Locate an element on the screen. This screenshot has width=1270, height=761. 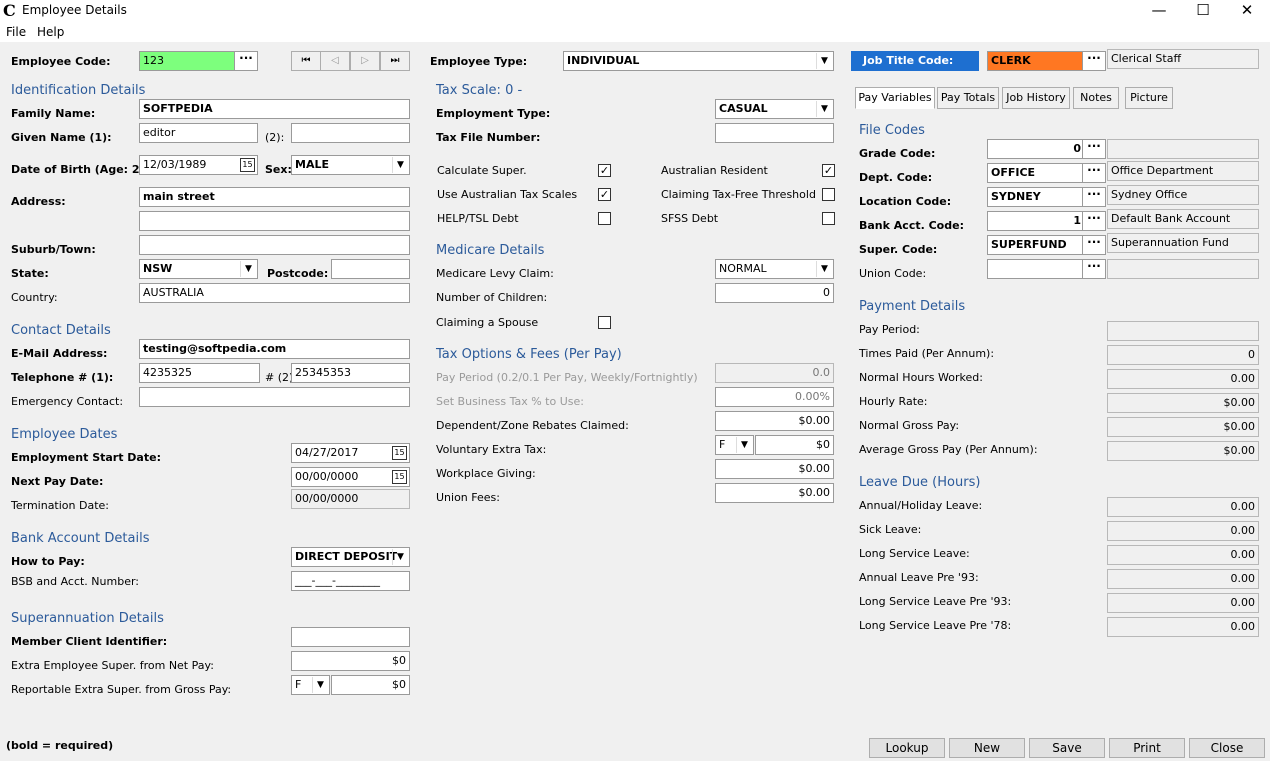
new-button: New is located at coordinates (987, 748).